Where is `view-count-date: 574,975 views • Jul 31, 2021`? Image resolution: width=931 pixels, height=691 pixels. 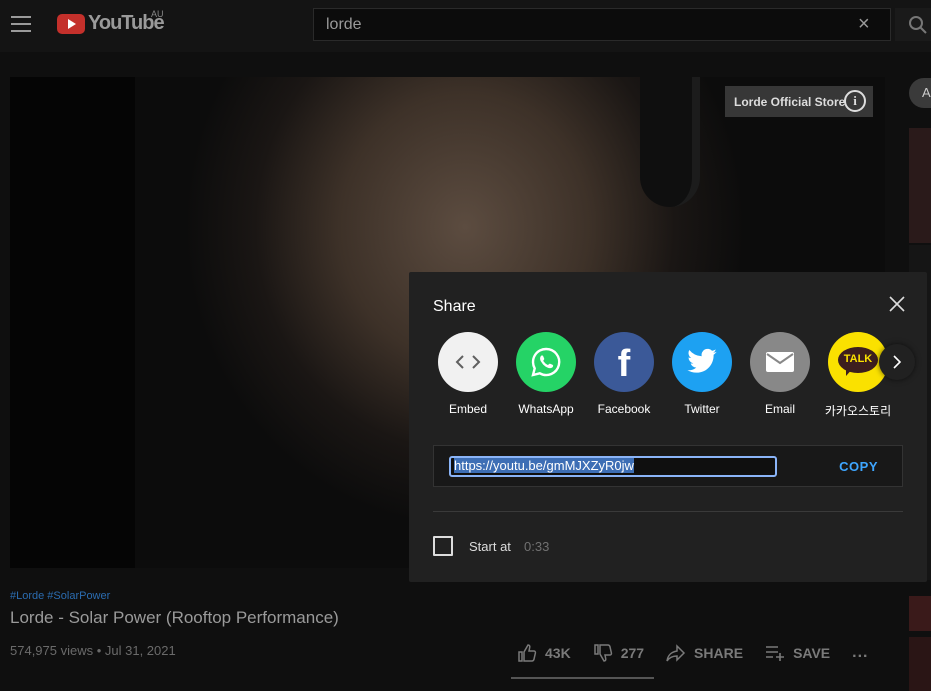 view-count-date: 574,975 views • Jul 31, 2021 is located at coordinates (93, 650).